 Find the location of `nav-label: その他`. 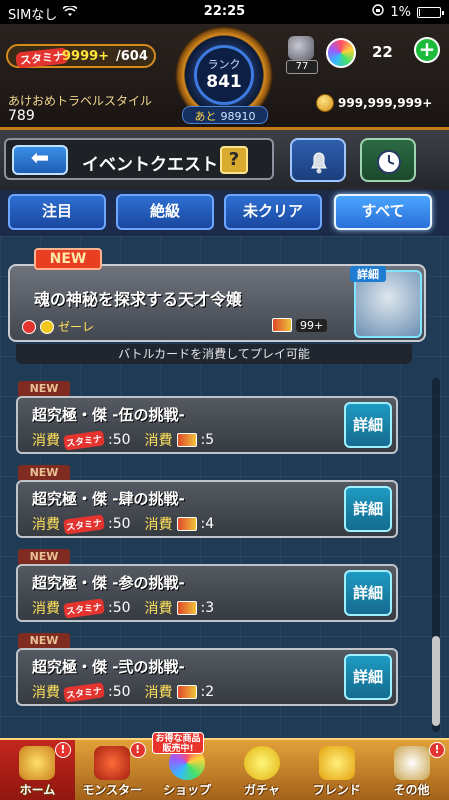

nav-label: その他 is located at coordinates (411, 790).